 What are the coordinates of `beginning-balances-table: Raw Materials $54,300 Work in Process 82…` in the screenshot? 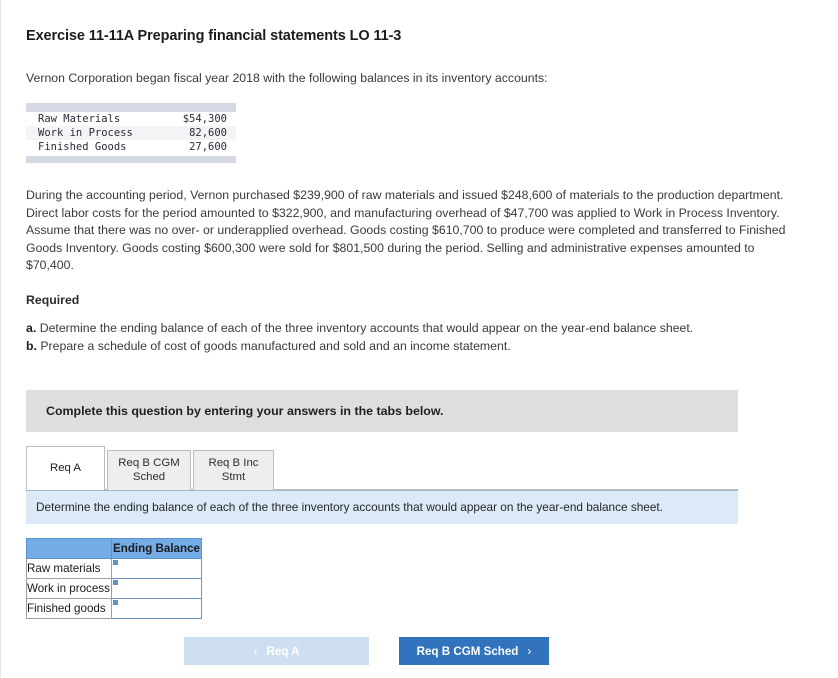 It's located at (131, 133).